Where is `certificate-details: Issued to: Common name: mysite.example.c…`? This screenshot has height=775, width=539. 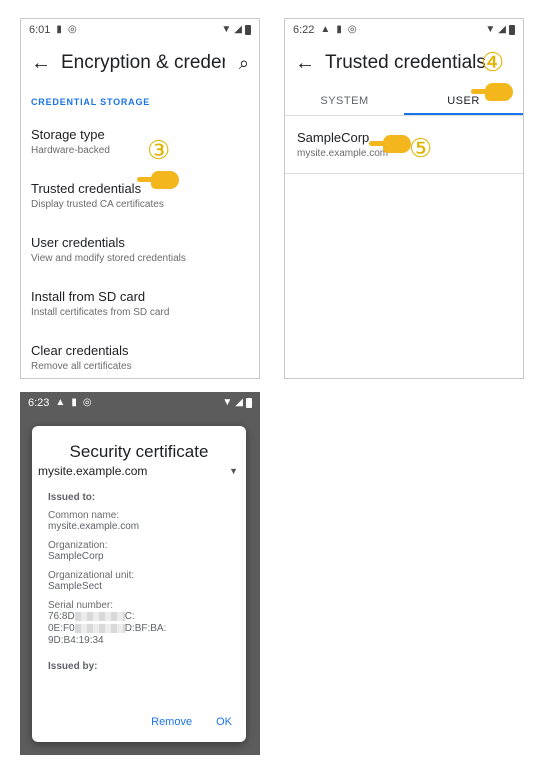 certificate-details: Issued to: Common name: mysite.example.c… is located at coordinates (139, 575).